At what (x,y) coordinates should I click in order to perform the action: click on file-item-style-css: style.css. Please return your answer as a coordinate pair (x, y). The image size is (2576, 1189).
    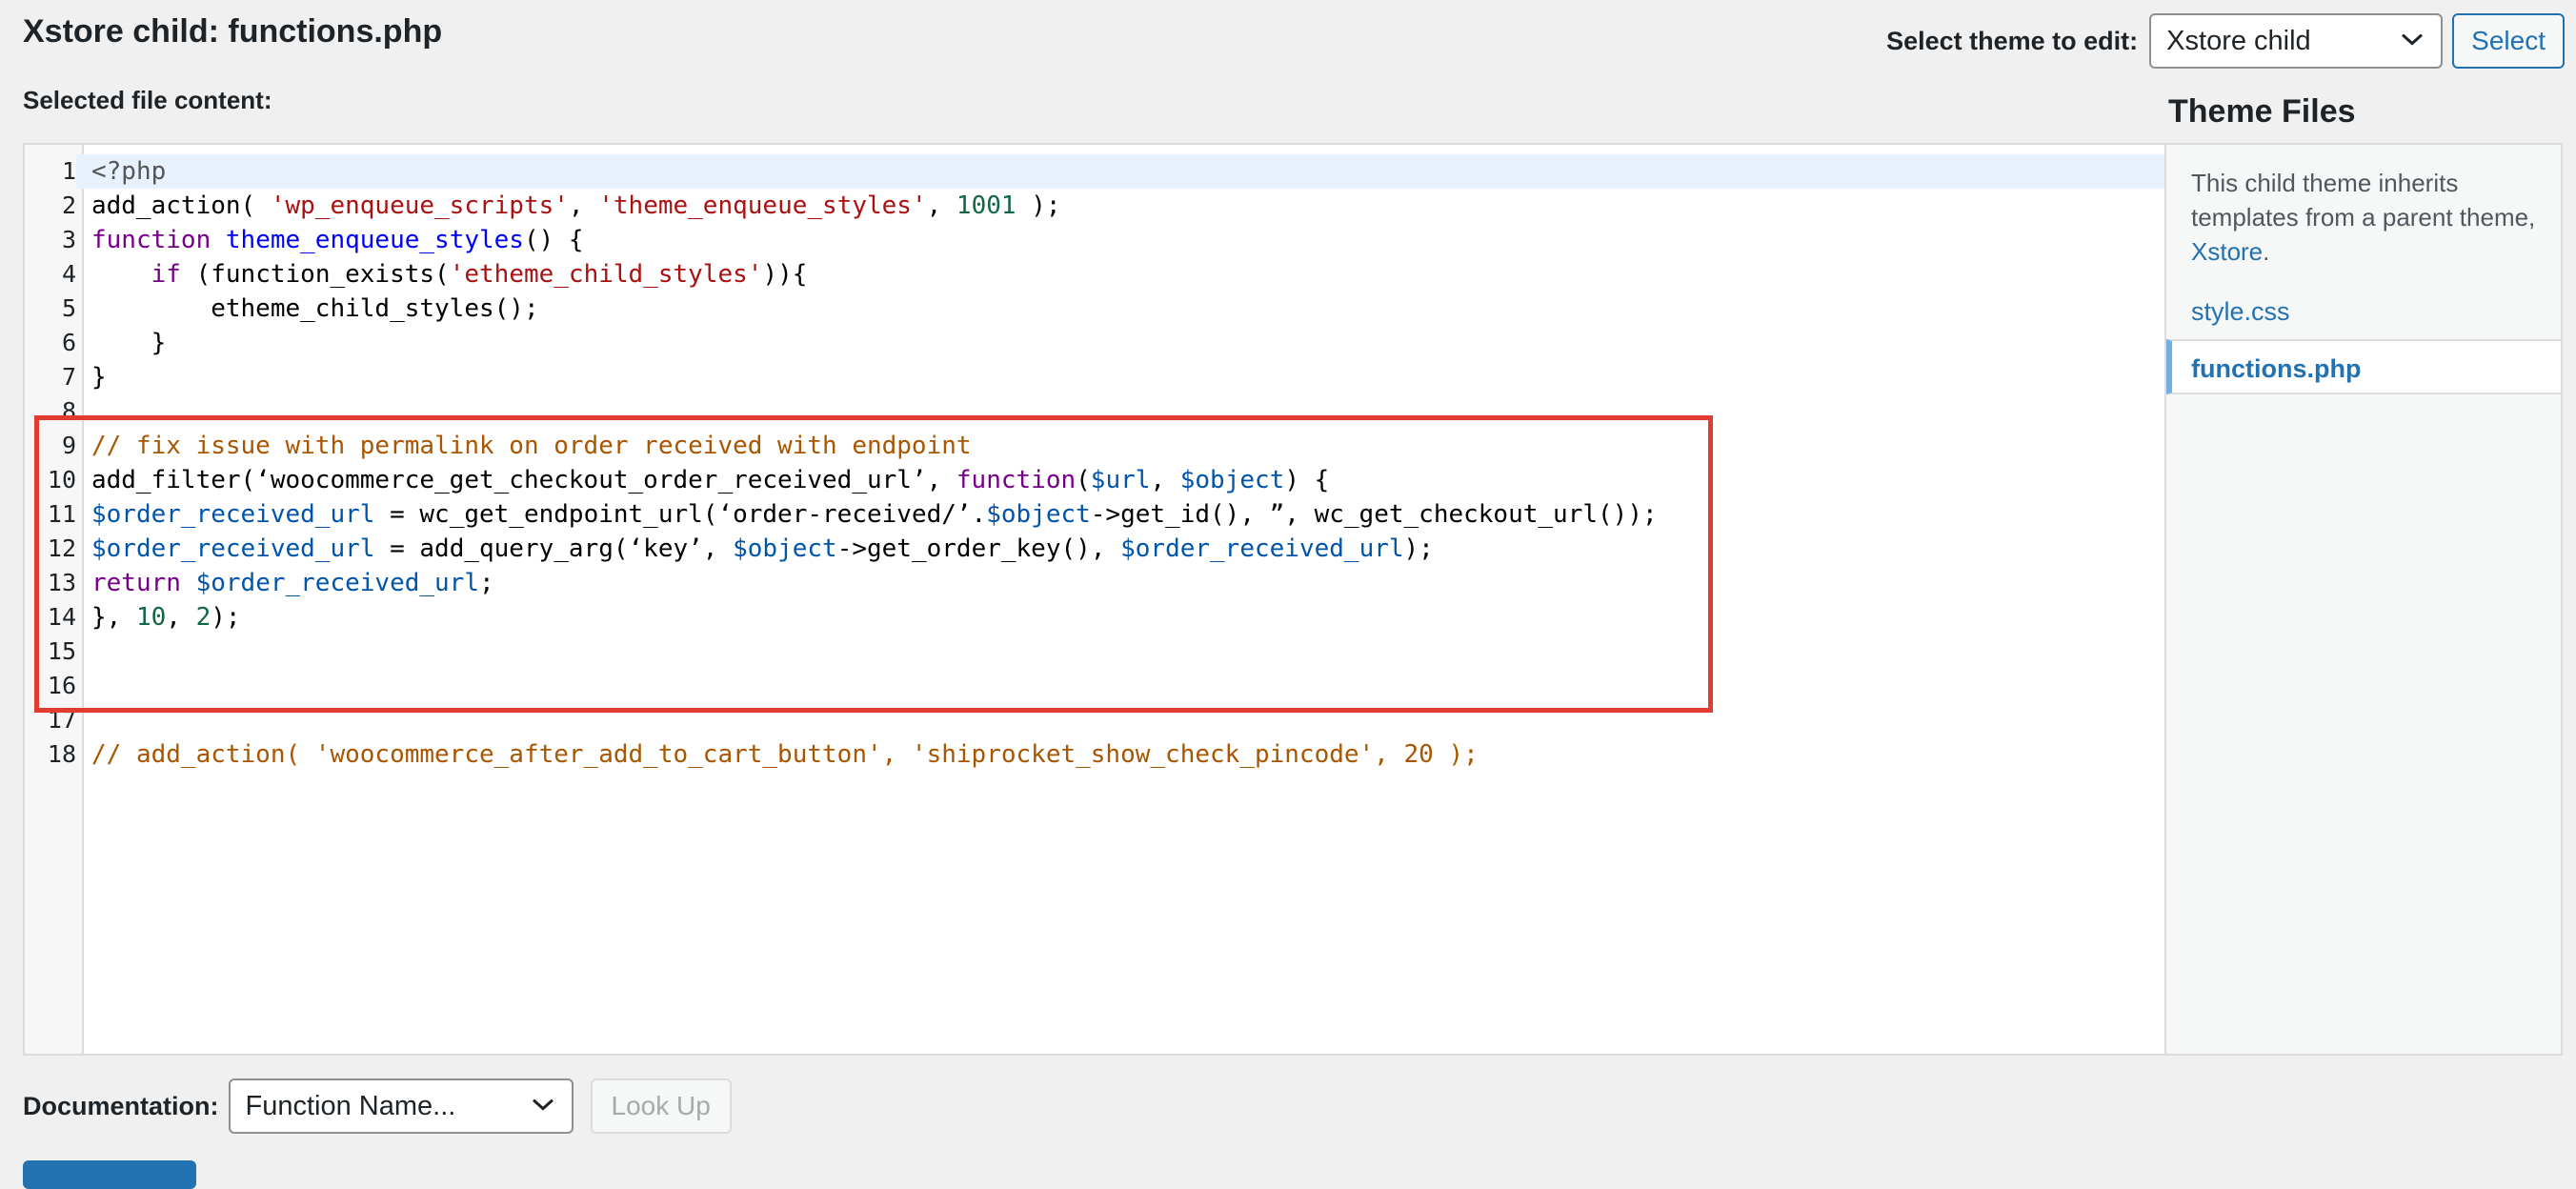
    Looking at the image, I should click on (2363, 311).